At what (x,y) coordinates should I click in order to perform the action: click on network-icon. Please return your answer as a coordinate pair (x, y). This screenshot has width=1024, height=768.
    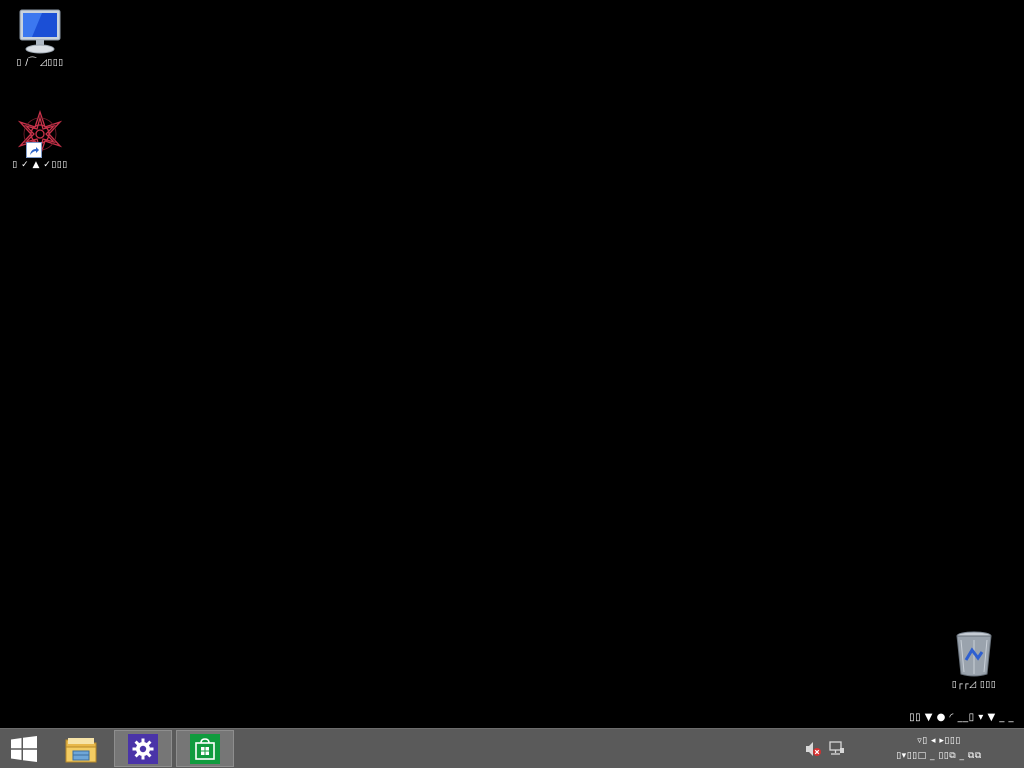
    Looking at the image, I should click on (837, 749).